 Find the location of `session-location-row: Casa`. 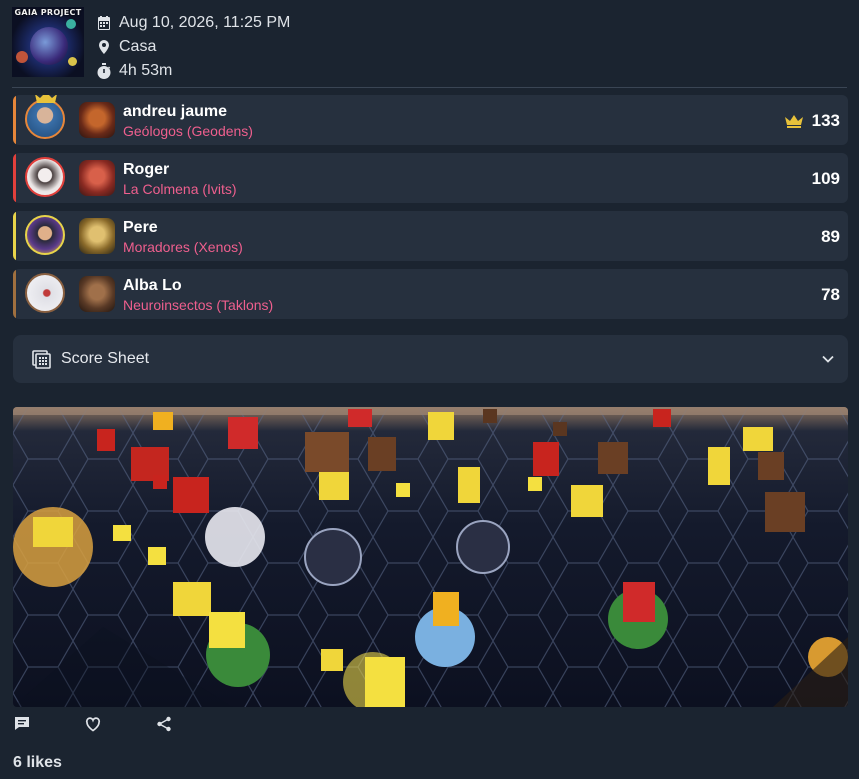

session-location-row: Casa is located at coordinates (193, 47).